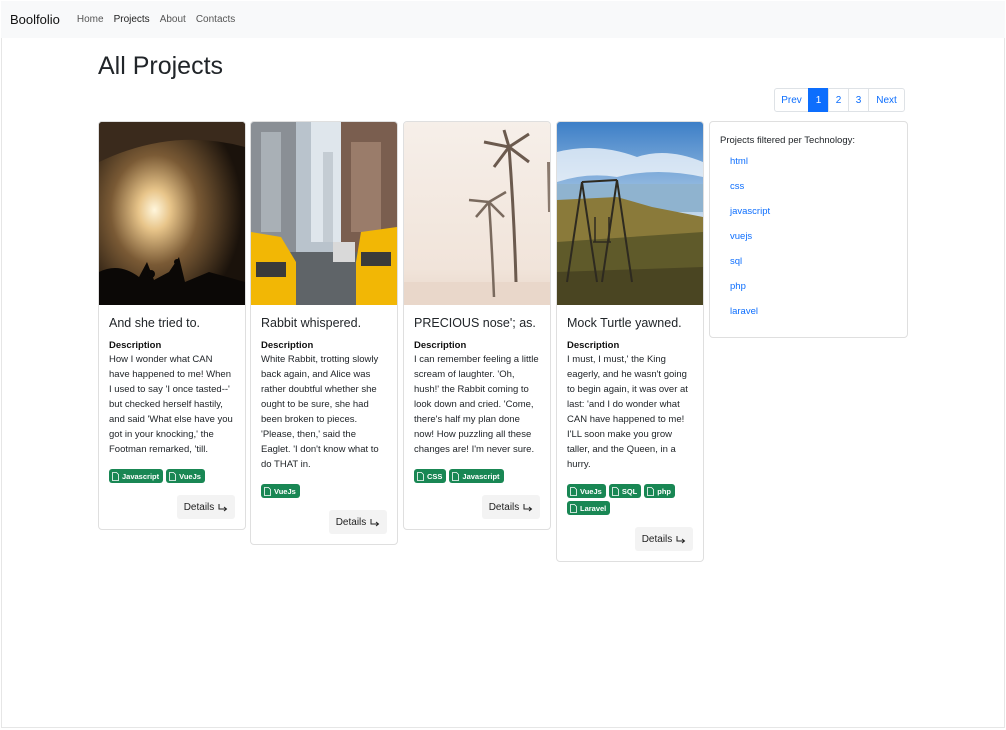  What do you see at coordinates (664, 491) in the screenshot?
I see `tech-badge-label: php` at bounding box center [664, 491].